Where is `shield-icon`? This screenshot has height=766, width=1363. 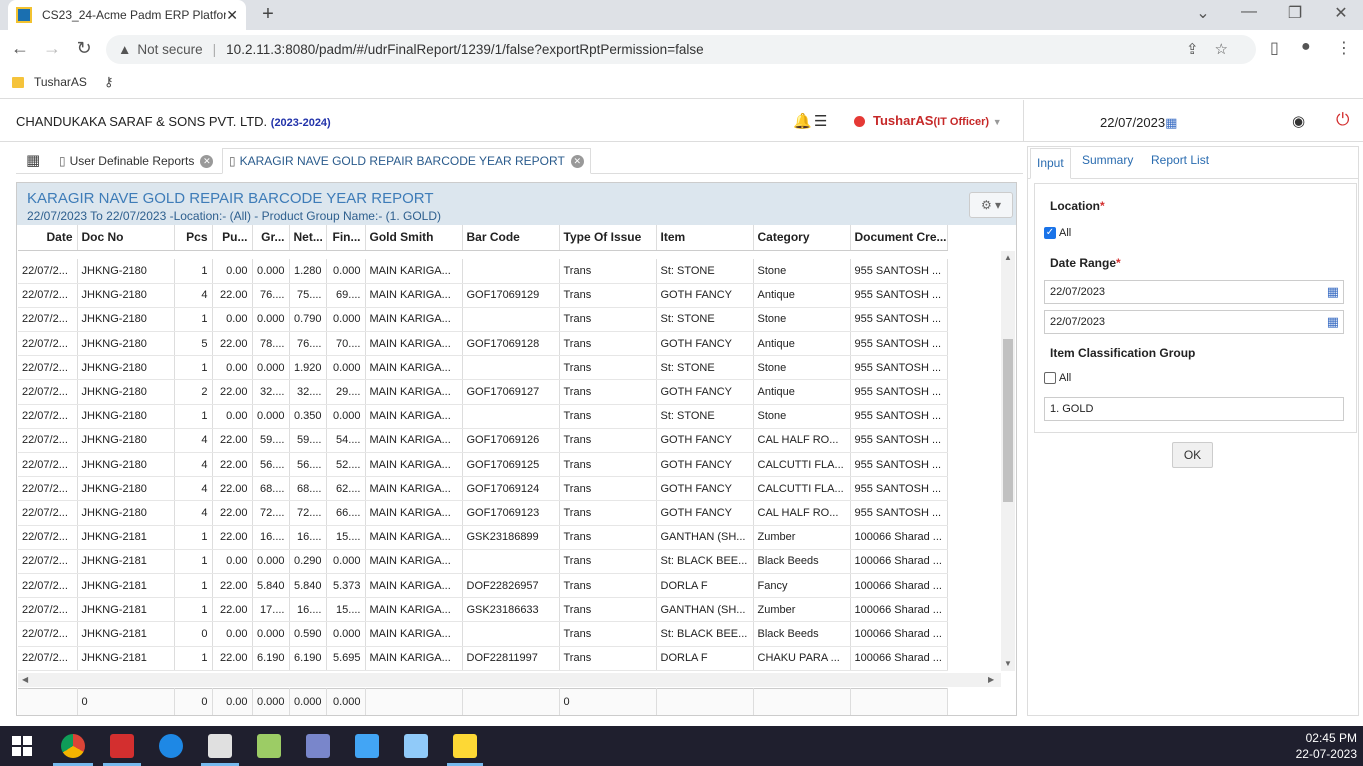 shield-icon is located at coordinates (367, 746).